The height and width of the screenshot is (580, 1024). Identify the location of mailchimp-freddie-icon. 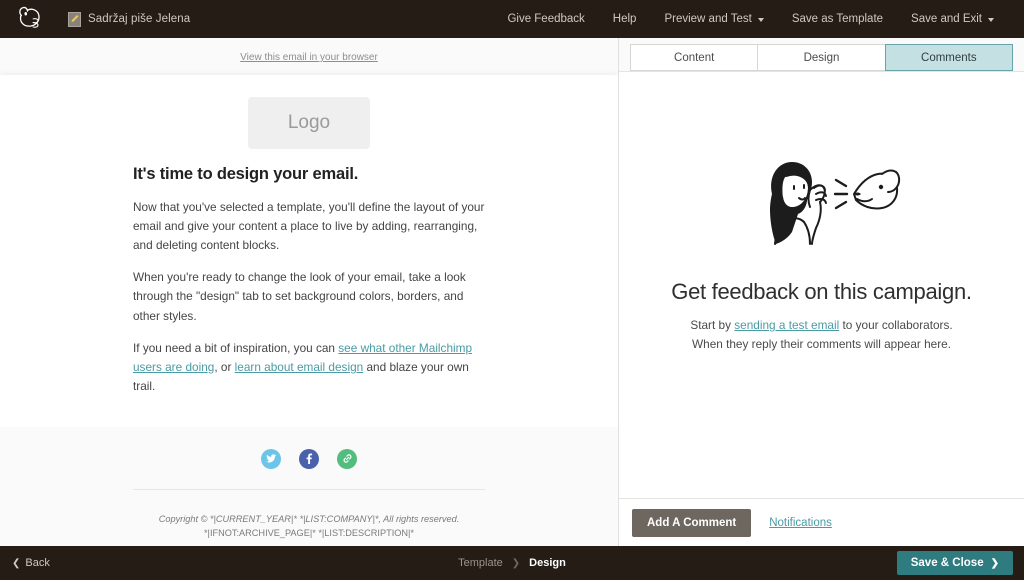
(29, 17).